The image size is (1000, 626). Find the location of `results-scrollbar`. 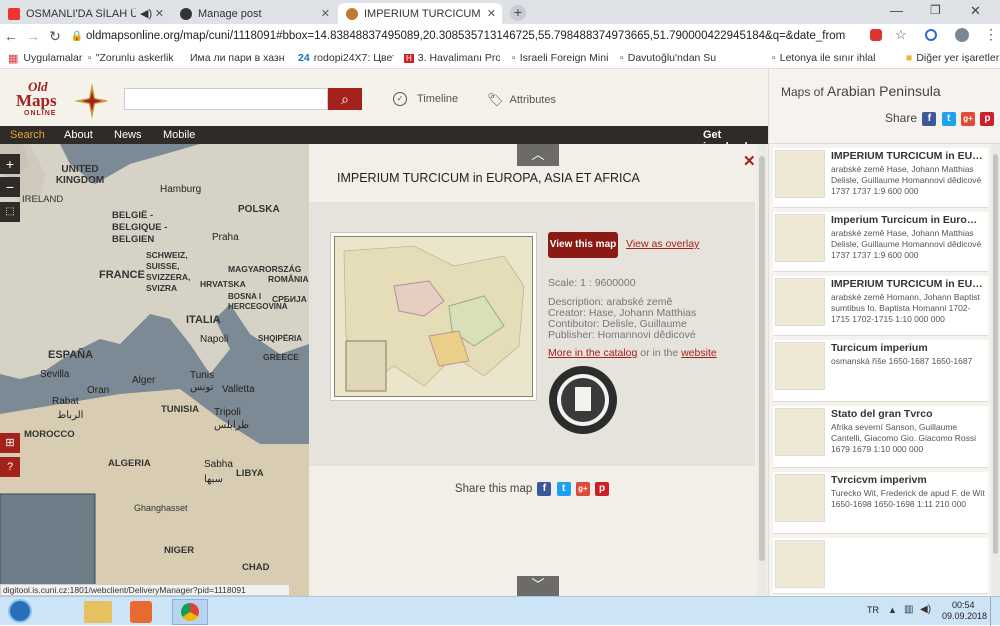

results-scrollbar is located at coordinates (995, 370).